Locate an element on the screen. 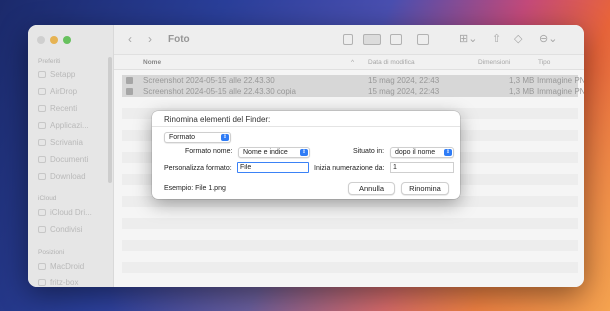  sidebar-section-icloud: iCloud is located at coordinates (47, 198).